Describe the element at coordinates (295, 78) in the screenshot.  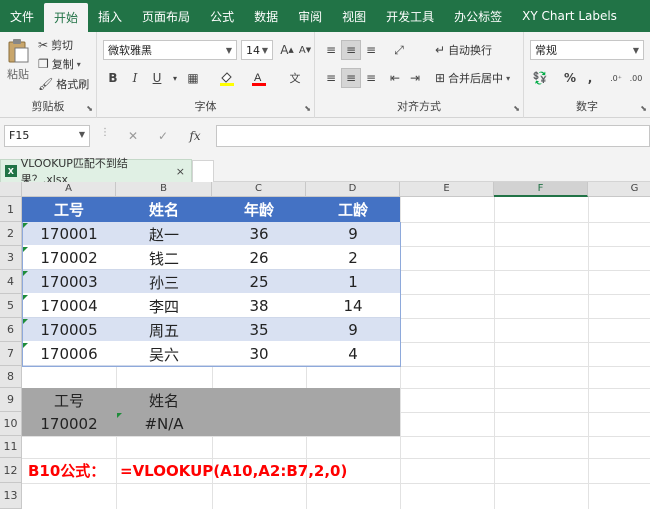
I see `phonetic-icon: 文` at that location.